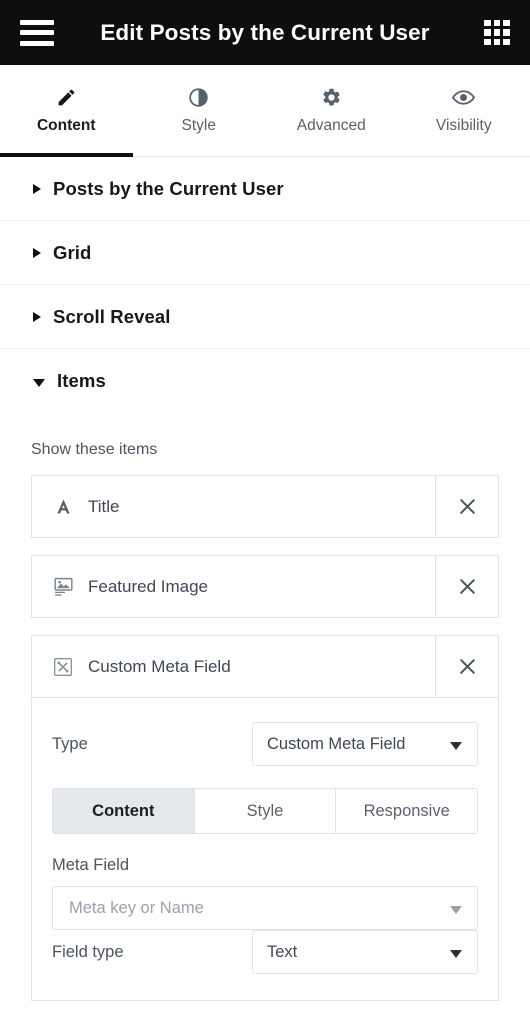 The height and width of the screenshot is (1024, 530). What do you see at coordinates (198, 125) in the screenshot?
I see `tab-label: Style` at bounding box center [198, 125].